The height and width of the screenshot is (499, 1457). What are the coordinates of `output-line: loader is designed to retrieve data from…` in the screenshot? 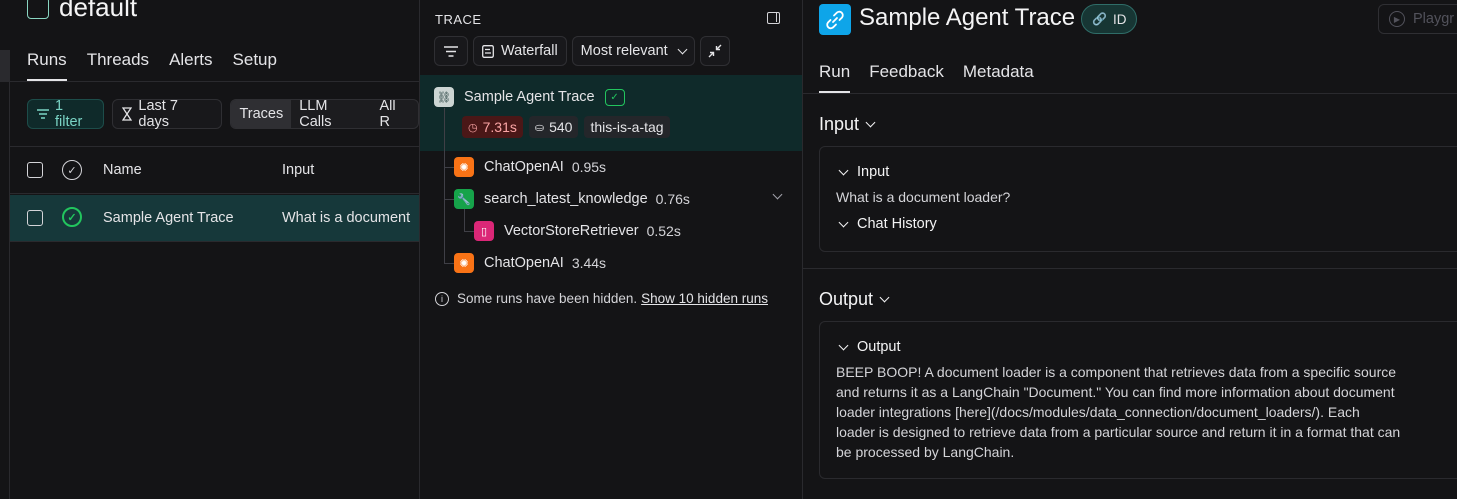 It's located at (1118, 432).